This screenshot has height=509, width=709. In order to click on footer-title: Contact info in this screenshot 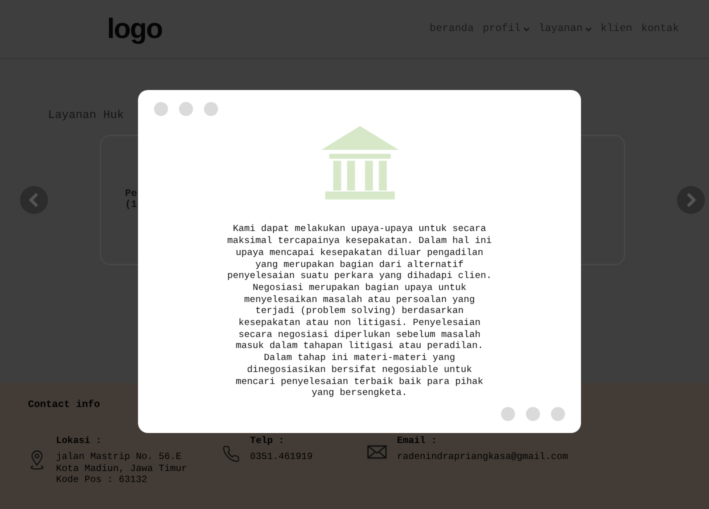, I will do `click(65, 405)`.